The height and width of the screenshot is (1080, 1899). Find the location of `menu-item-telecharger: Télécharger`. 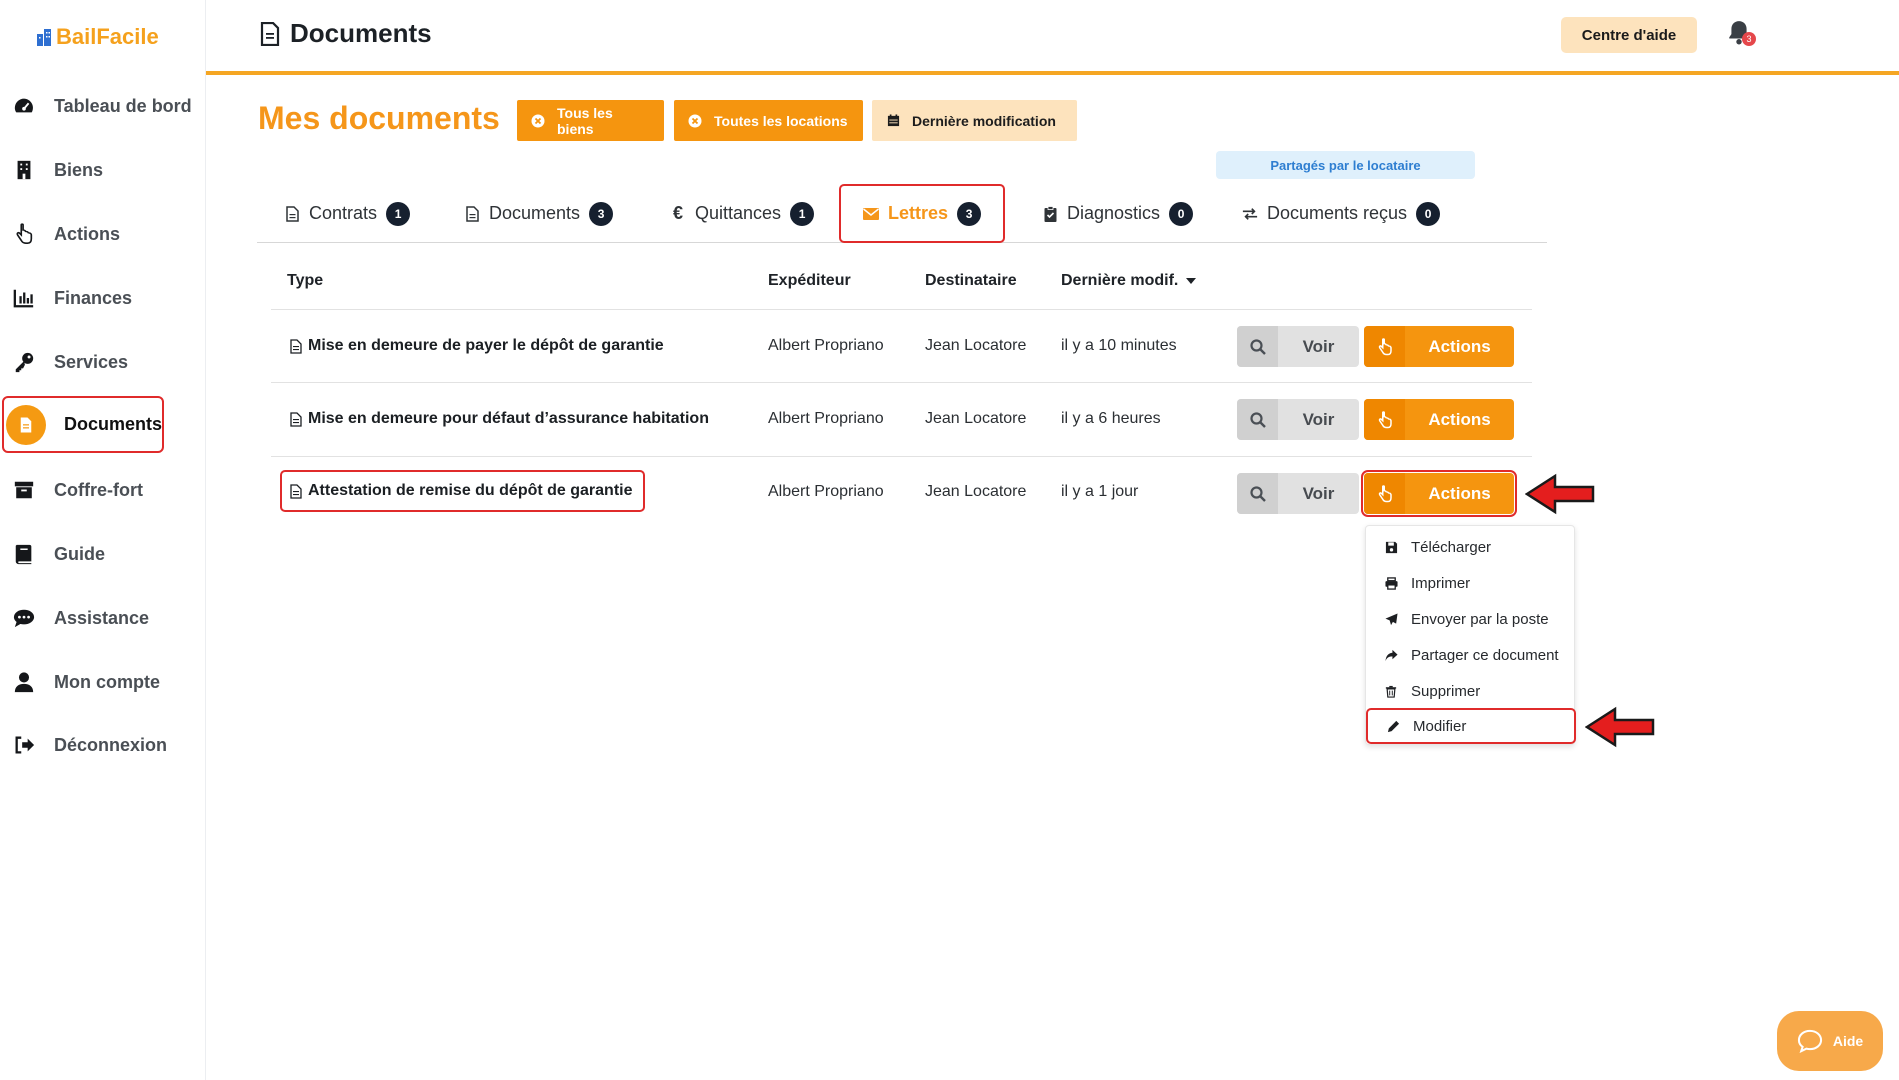

menu-item-telecharger: Télécharger is located at coordinates (1471, 547).